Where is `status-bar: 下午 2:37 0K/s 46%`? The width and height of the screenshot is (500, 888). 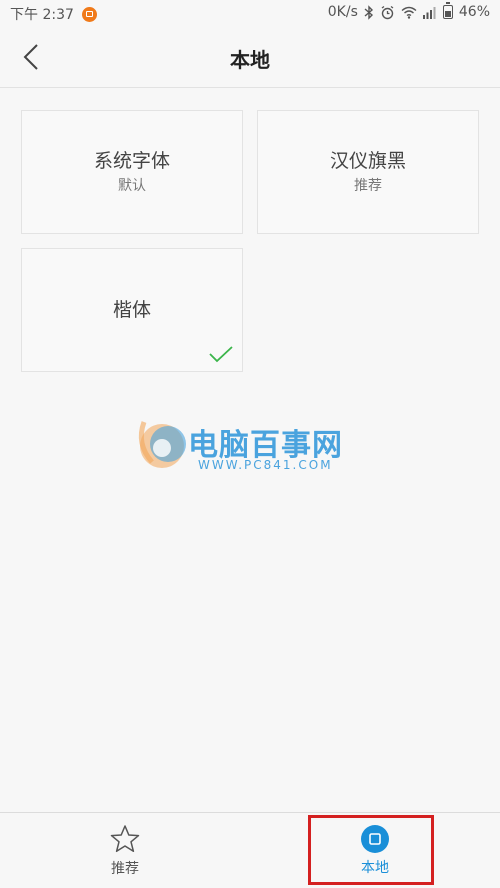 status-bar: 下午 2:37 0K/s 46% is located at coordinates (250, 13).